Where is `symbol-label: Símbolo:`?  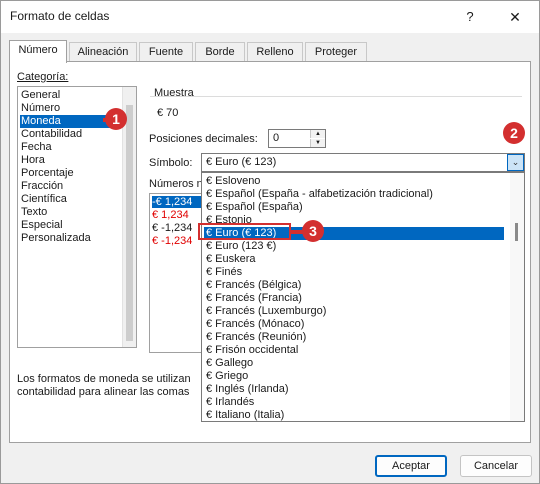
symbol-label: Símbolo: is located at coordinates (171, 163).